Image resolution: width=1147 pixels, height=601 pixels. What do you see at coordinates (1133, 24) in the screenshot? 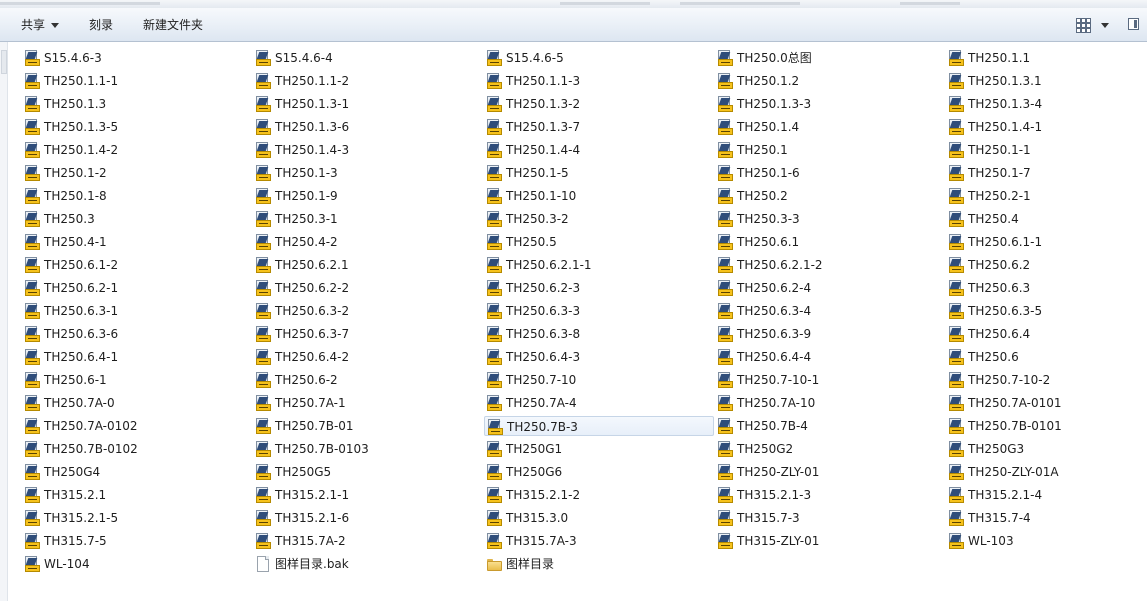
I see `preview-pane-icon` at bounding box center [1133, 24].